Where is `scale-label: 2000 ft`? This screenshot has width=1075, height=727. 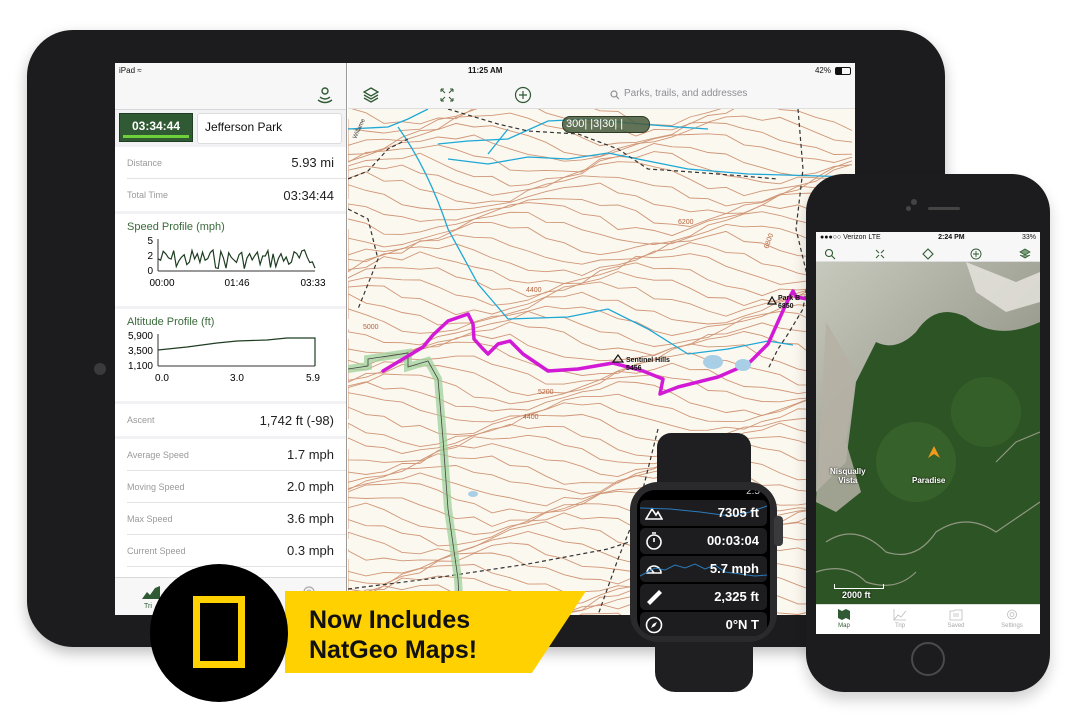 scale-label: 2000 ft is located at coordinates (856, 595).